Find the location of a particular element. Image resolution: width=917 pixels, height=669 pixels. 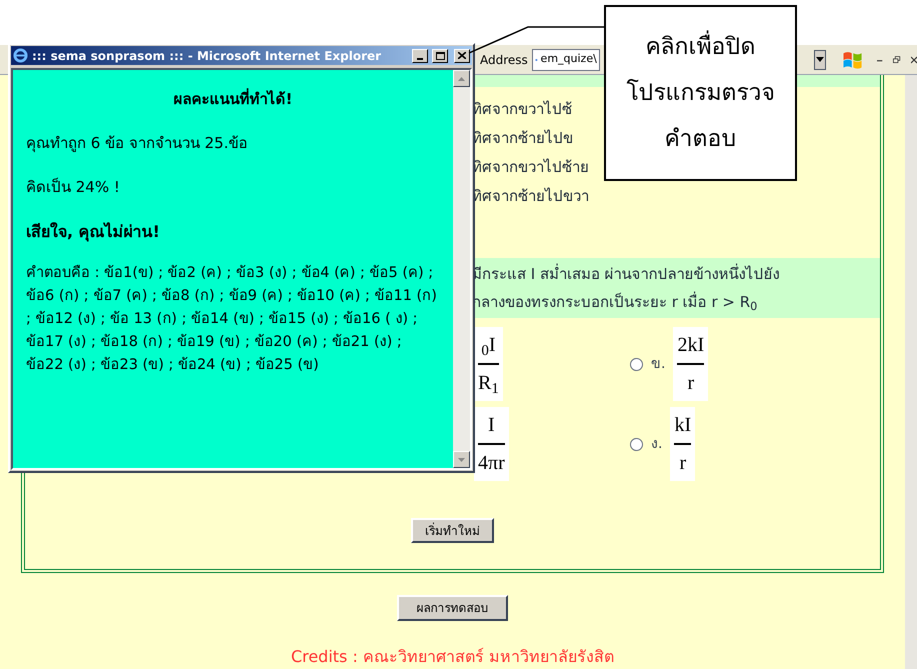

score-text: คุณทำถูก 6 ข้อ จากจำนวน 25.ข้อ is located at coordinates (137, 143).